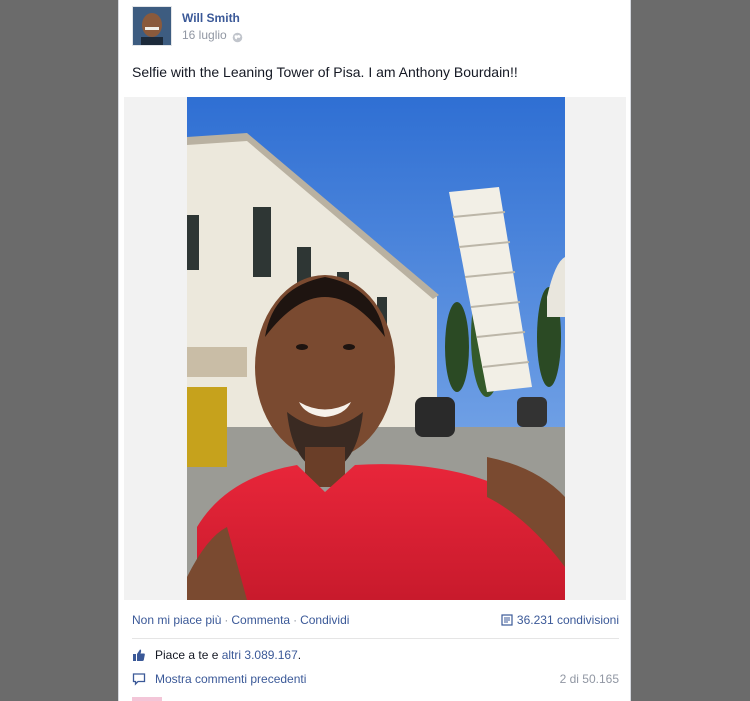 The height and width of the screenshot is (701, 750). I want to click on likes-suffix: ., so click(299, 655).